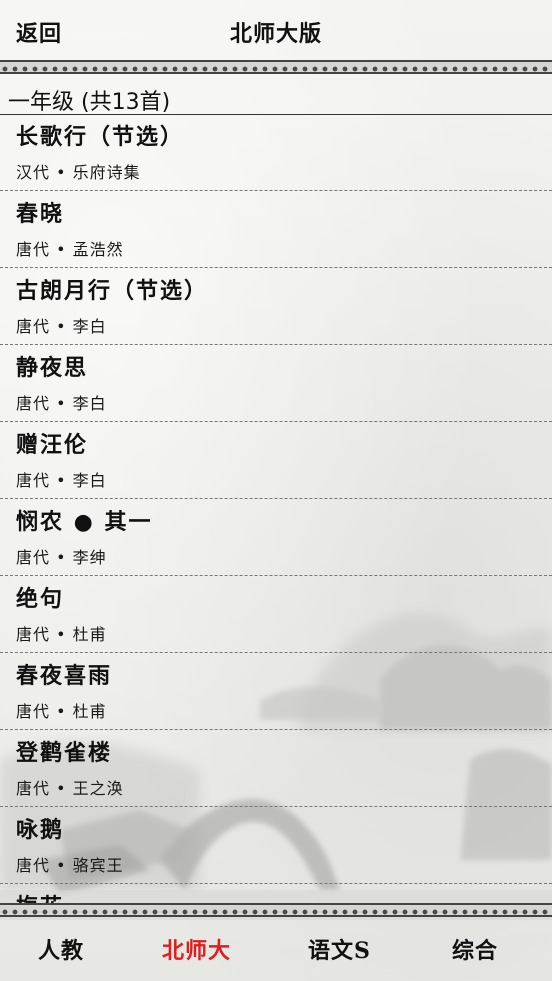 The image size is (552, 981). Describe the element at coordinates (276, 846) in the screenshot. I see `list-item: 咏鹅 唐代 • 骆宾王` at that location.